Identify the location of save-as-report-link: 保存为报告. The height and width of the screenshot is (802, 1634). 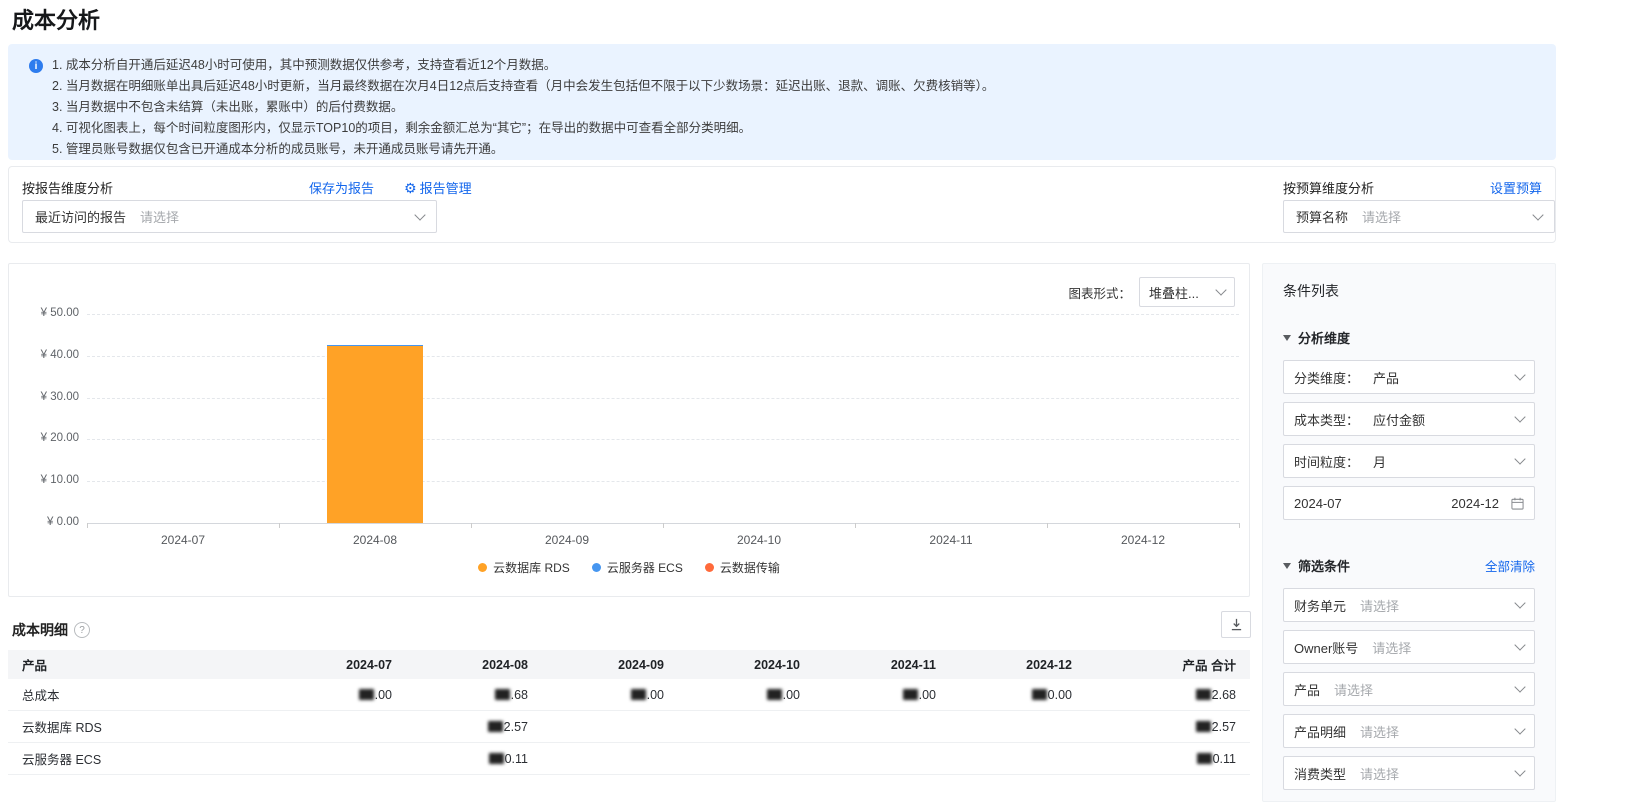
(341, 187).